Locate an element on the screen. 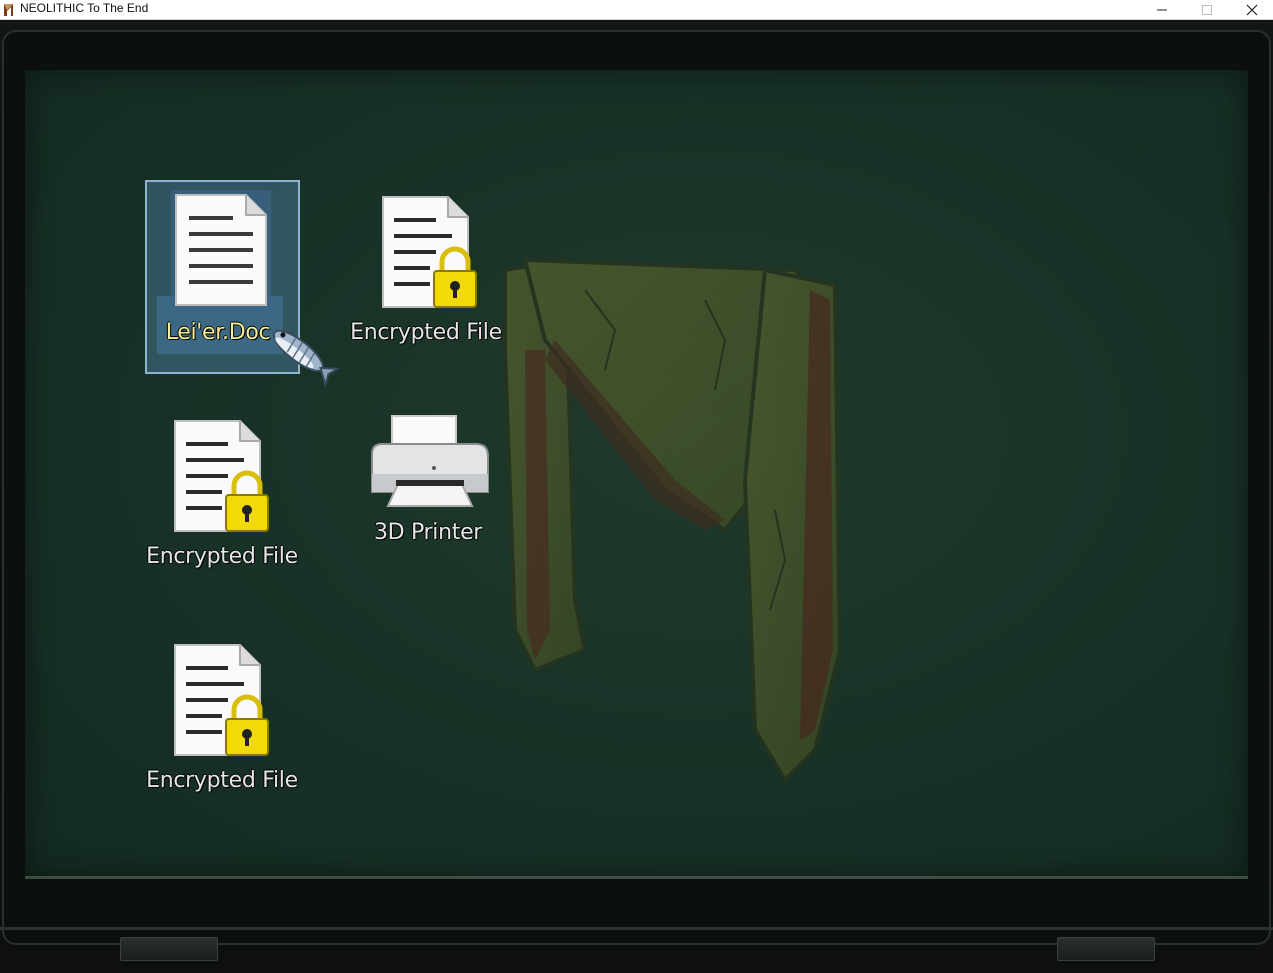  close-button is located at coordinates (1251, 10).